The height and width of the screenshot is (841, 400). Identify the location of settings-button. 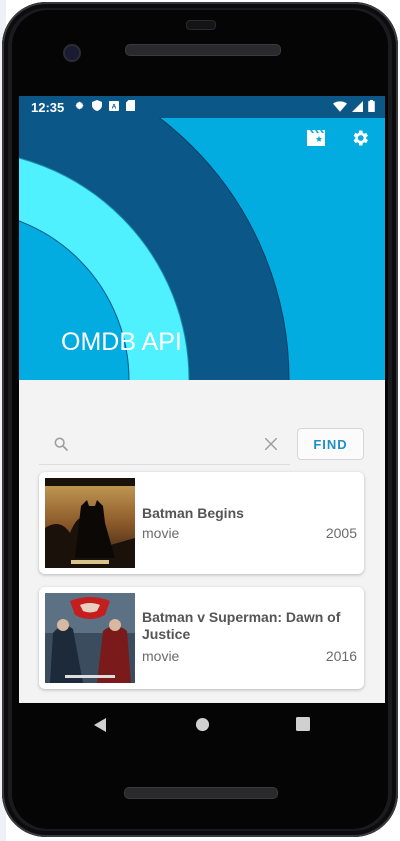
(363, 141).